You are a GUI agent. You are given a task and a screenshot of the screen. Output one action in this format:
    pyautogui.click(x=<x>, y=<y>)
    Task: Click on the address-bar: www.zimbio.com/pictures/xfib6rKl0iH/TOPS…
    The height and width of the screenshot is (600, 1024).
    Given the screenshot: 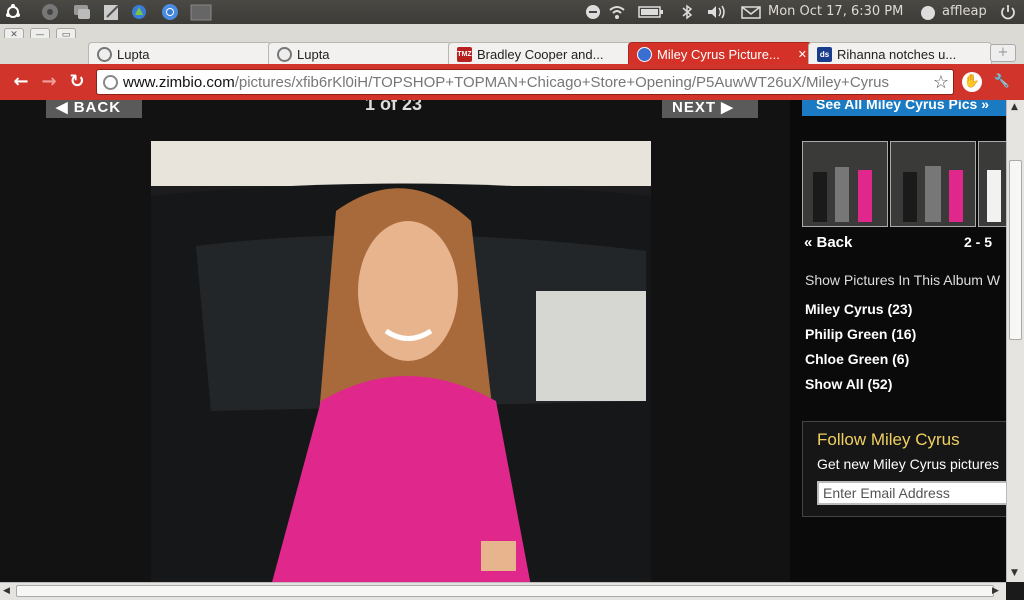 What is the action you would take?
    pyautogui.click(x=525, y=82)
    